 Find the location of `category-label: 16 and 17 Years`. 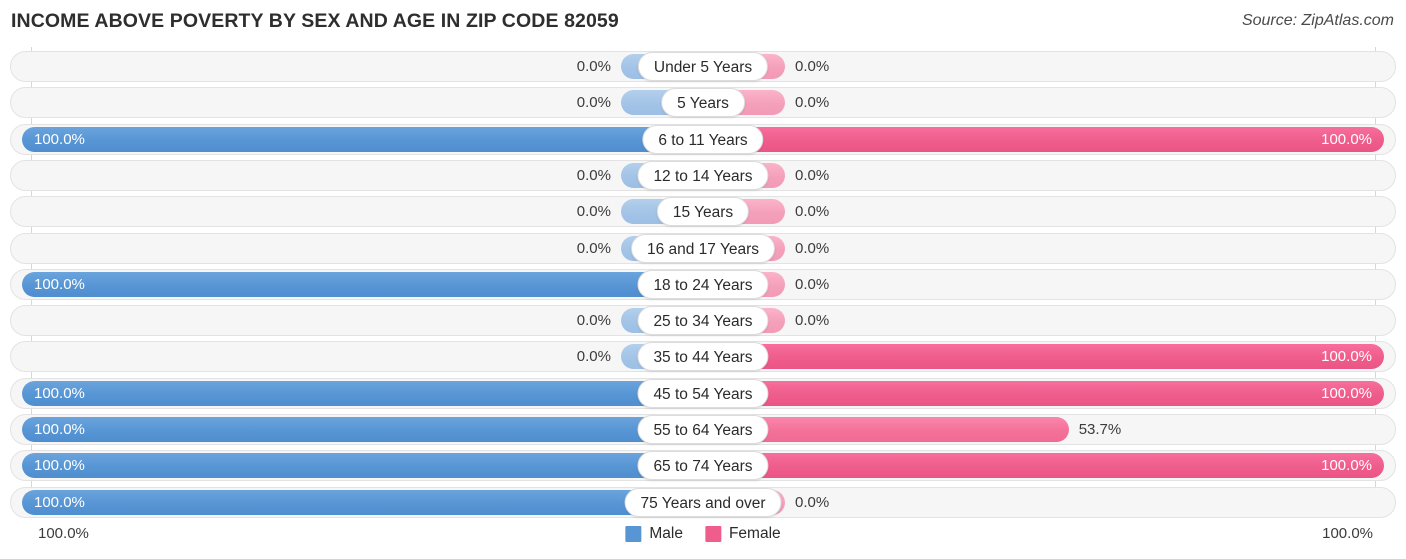

category-label: 16 and 17 Years is located at coordinates (703, 248).